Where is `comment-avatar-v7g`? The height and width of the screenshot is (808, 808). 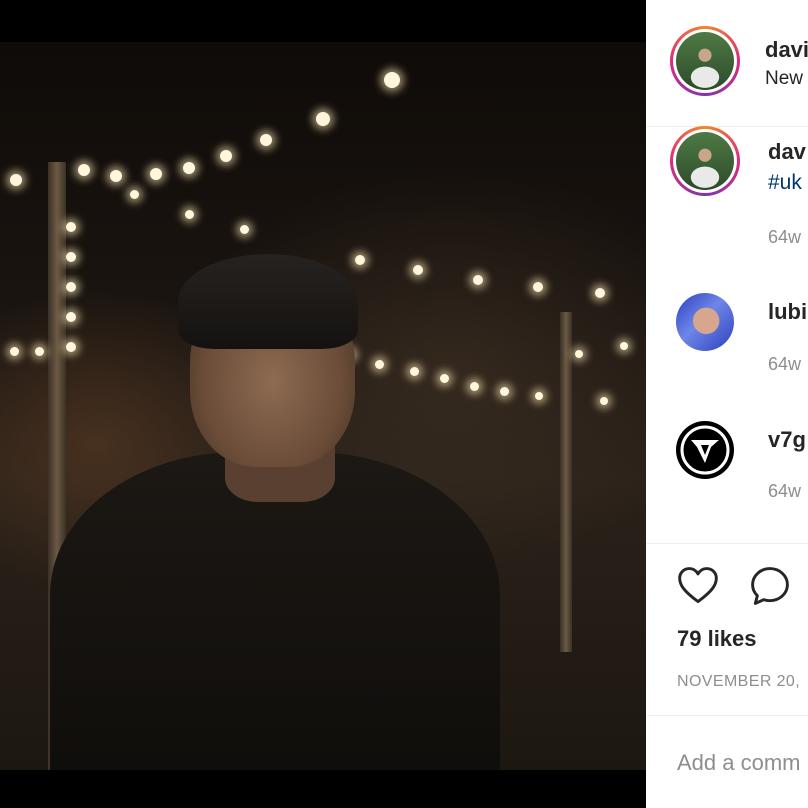
comment-avatar-v7g is located at coordinates (705, 450).